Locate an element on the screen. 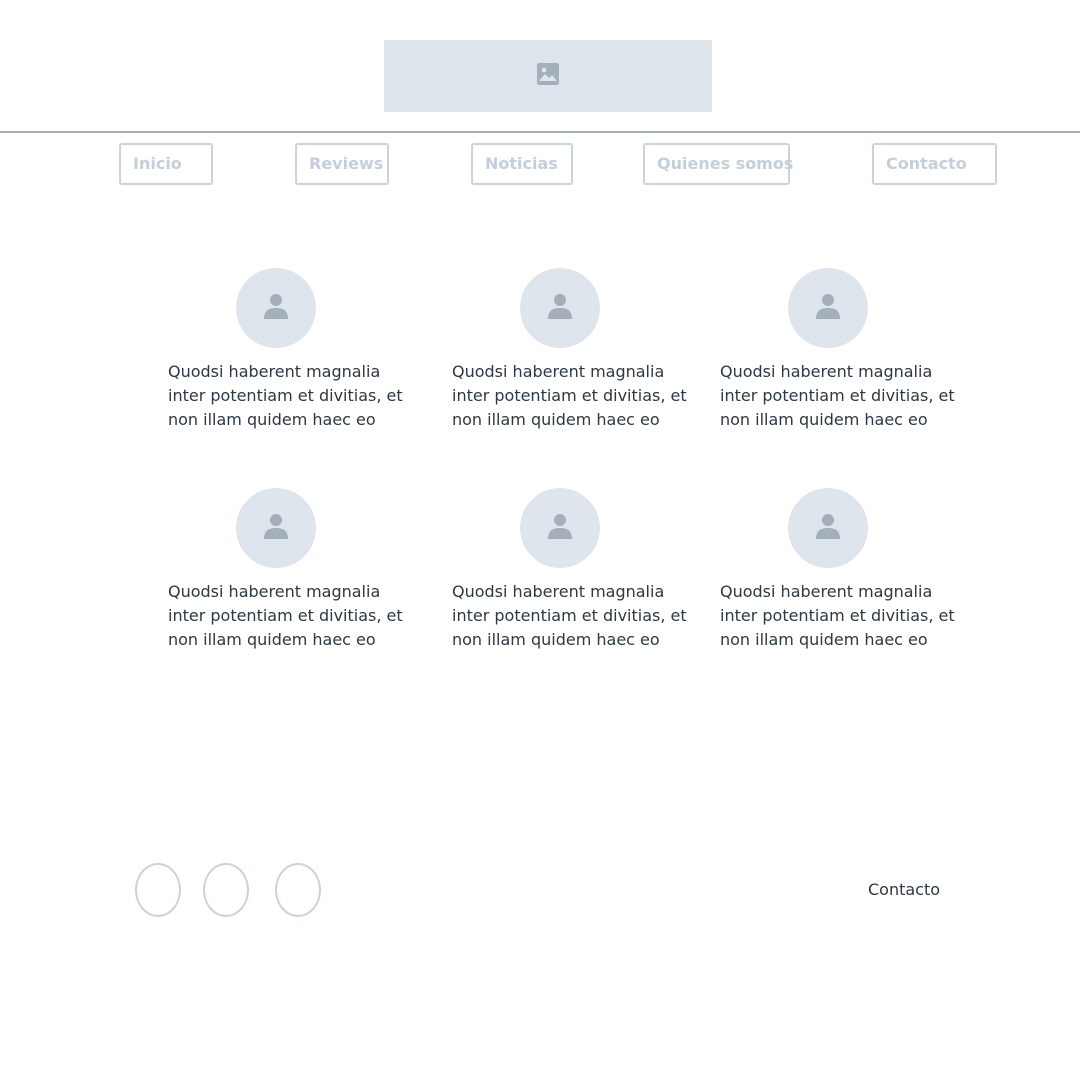 The width and height of the screenshot is (1080, 1088). nav-item-contacto: Contacto is located at coordinates (934, 164).